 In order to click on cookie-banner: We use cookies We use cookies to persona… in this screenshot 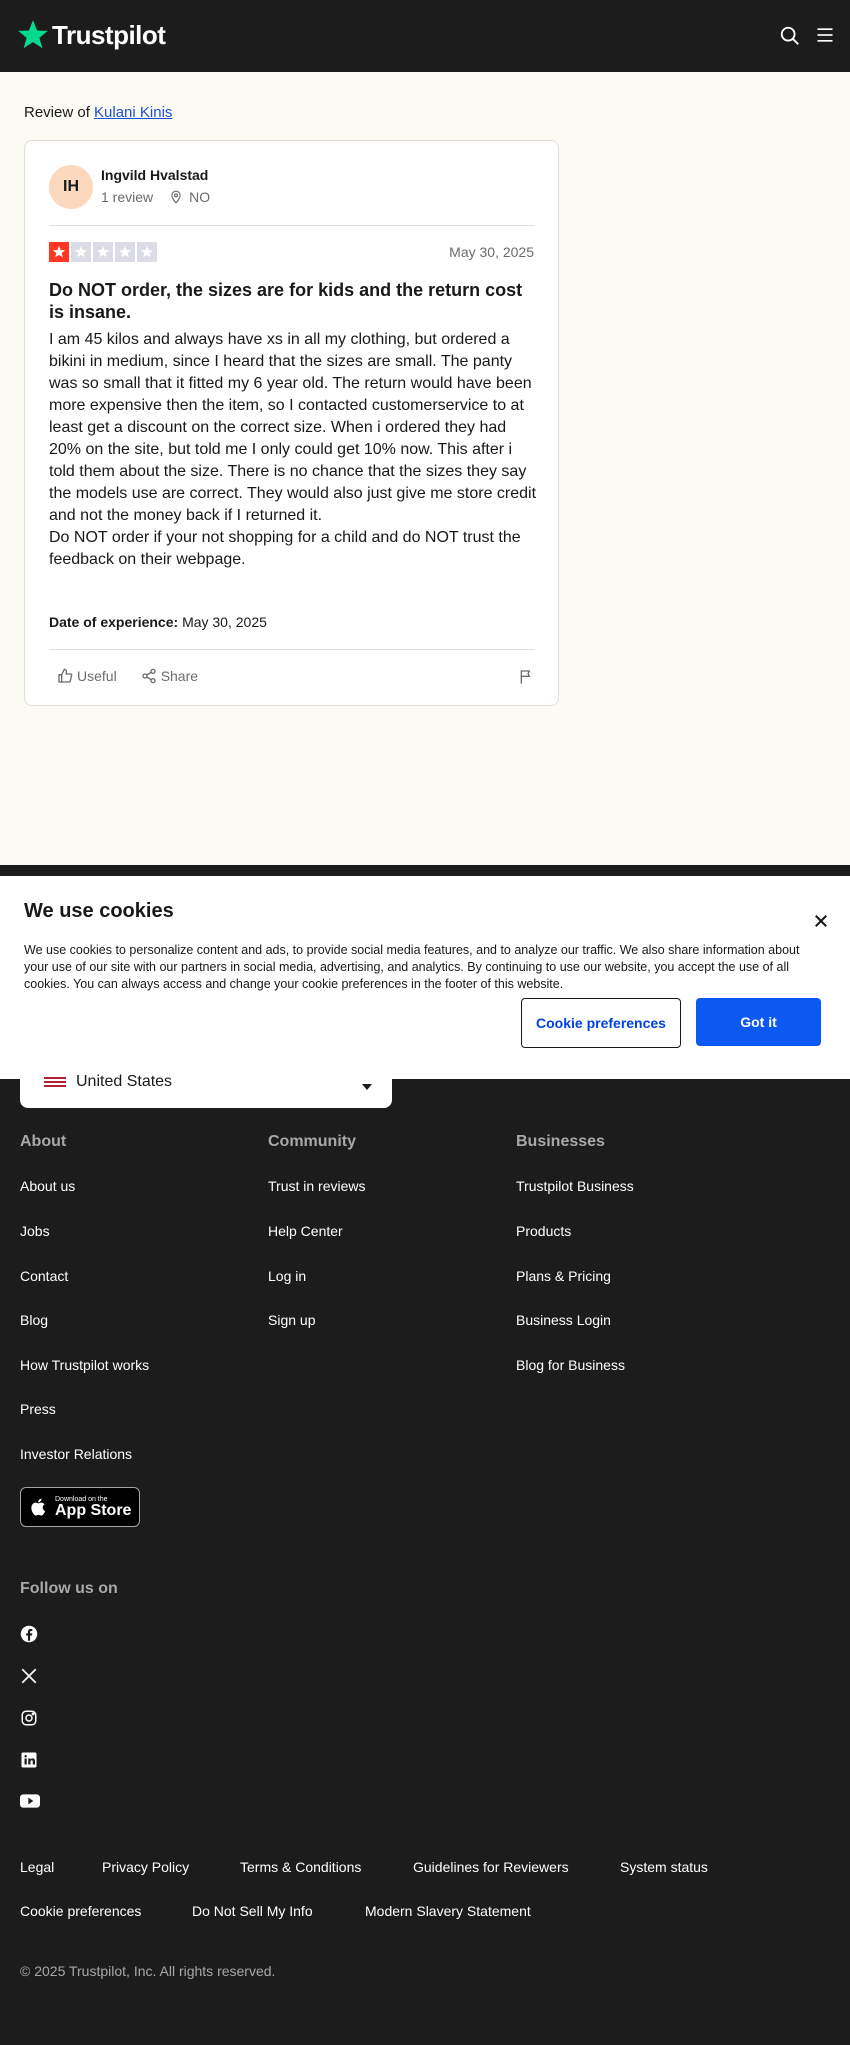, I will do `click(425, 977)`.